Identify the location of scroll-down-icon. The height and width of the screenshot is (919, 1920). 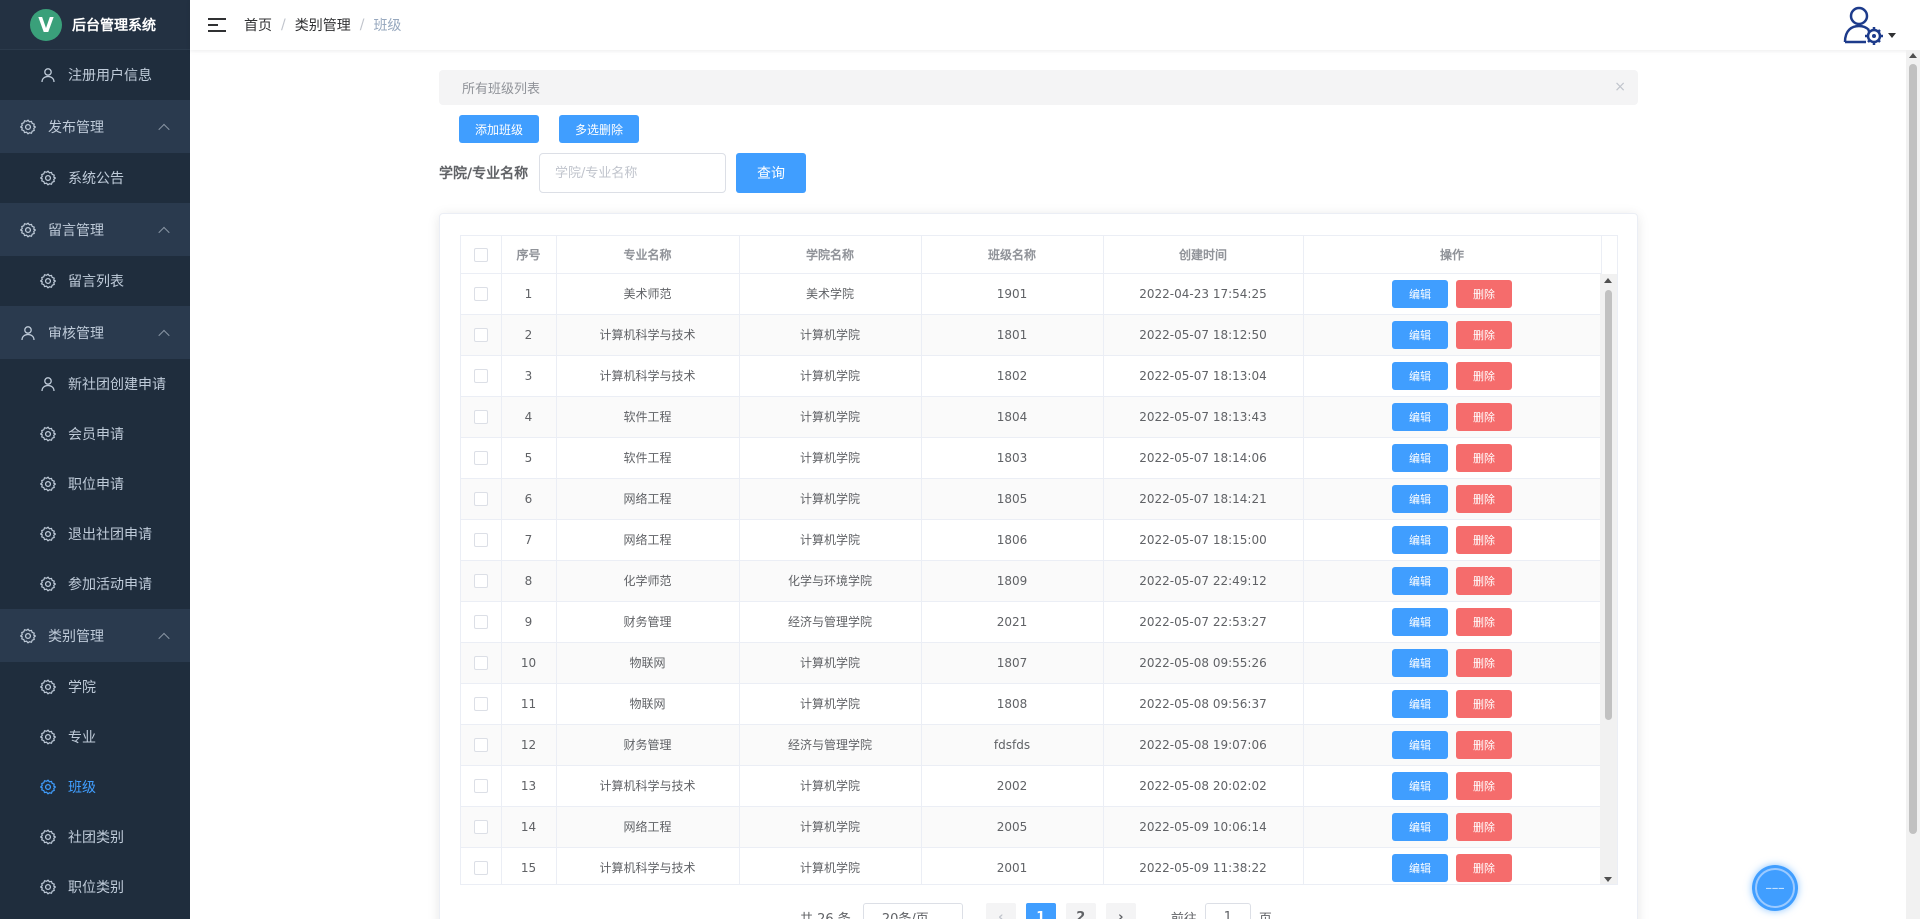
(1608, 879).